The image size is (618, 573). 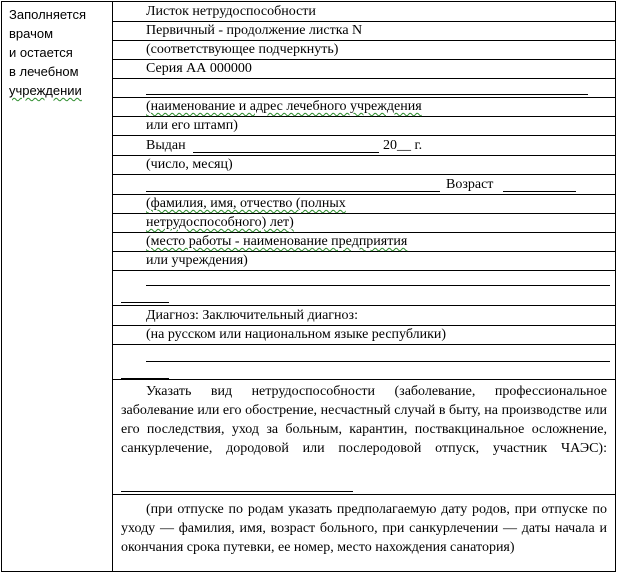 I want to click on row-underline-note: (соответствующее подчеркнуть), so click(x=364, y=50).